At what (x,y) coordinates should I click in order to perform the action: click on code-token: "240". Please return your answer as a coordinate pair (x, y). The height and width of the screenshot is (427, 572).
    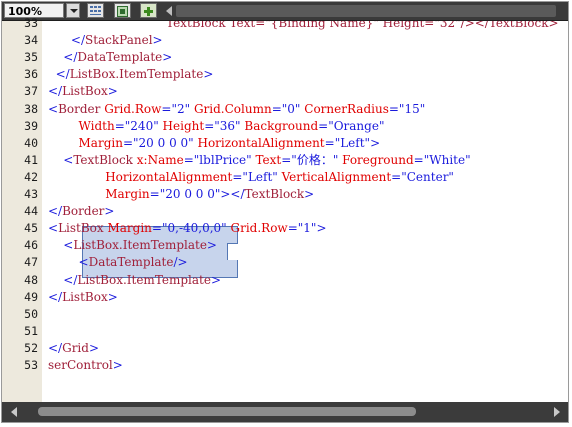
    Looking at the image, I should click on (141, 125).